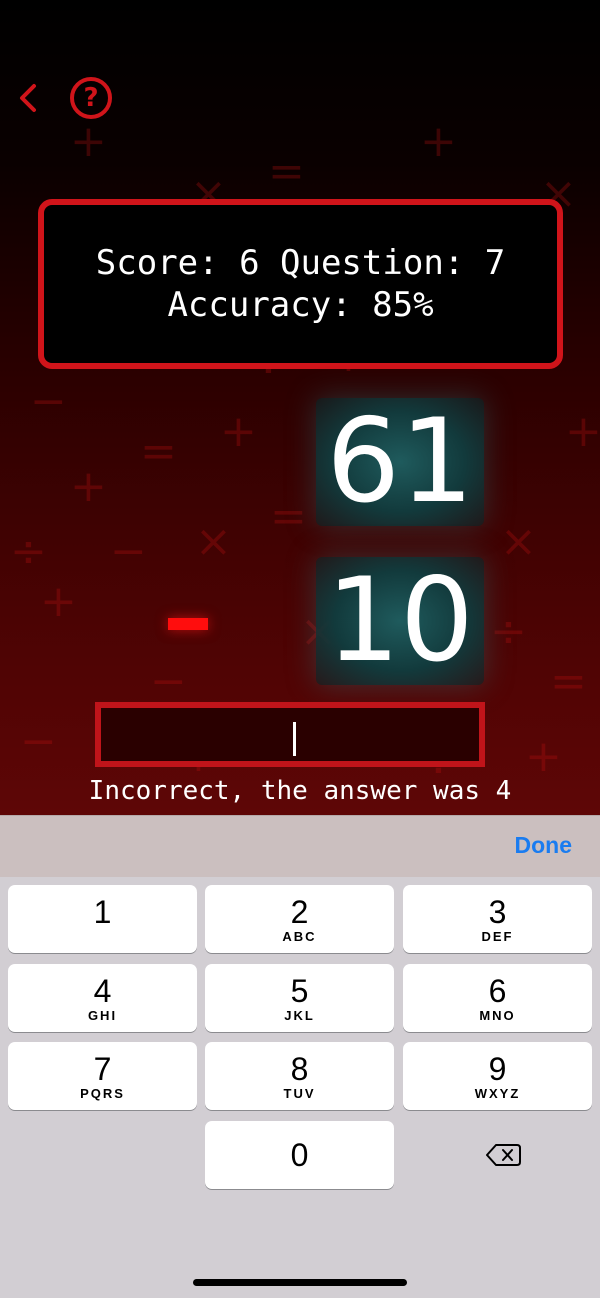 This screenshot has width=600, height=1298. I want to click on keyboard-toolbar: Done, so click(300, 846).